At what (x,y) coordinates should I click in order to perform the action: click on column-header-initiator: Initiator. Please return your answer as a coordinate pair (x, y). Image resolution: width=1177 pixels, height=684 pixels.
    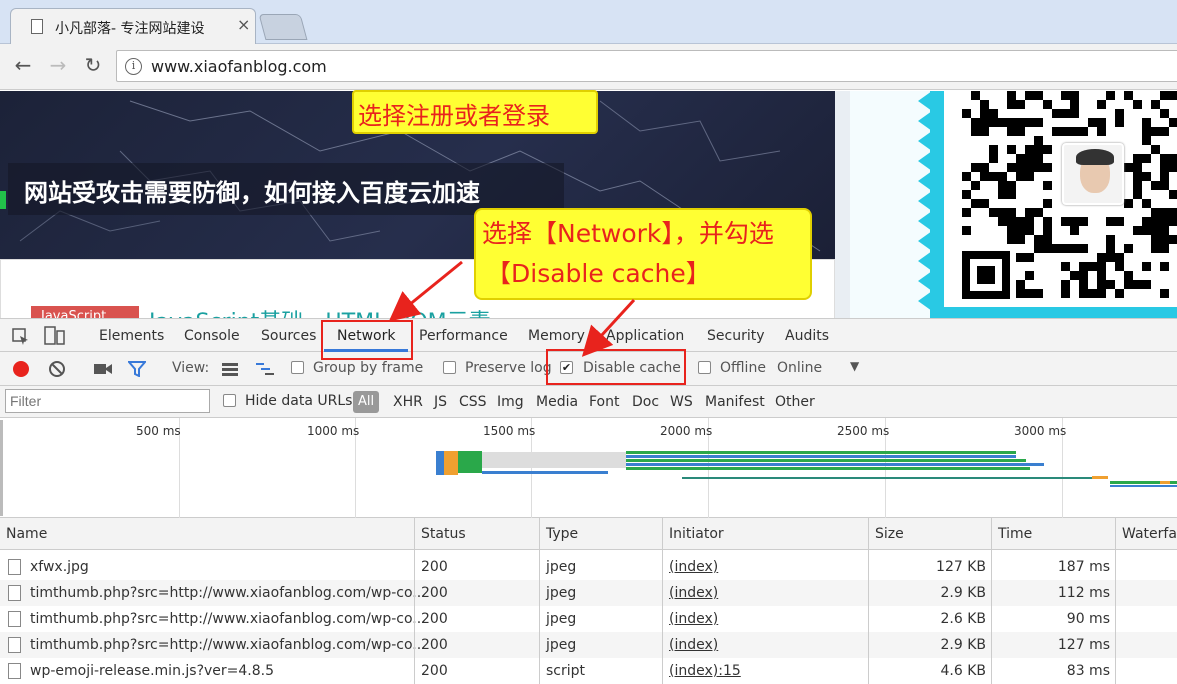
    Looking at the image, I should click on (696, 534).